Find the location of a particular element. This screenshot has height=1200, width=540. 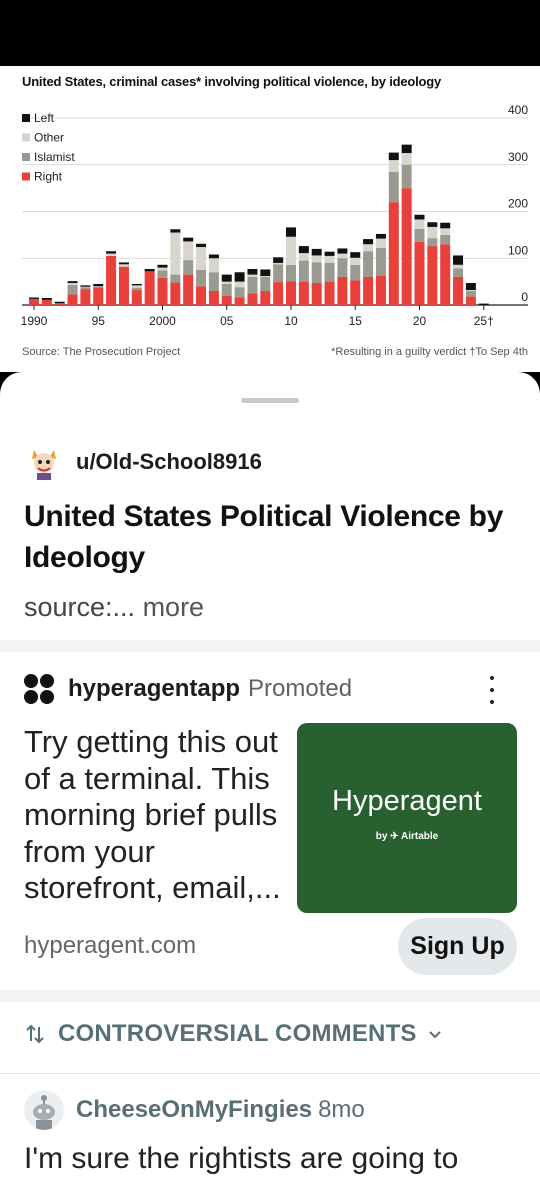

y-tick-label: 200 is located at coordinates (518, 204).